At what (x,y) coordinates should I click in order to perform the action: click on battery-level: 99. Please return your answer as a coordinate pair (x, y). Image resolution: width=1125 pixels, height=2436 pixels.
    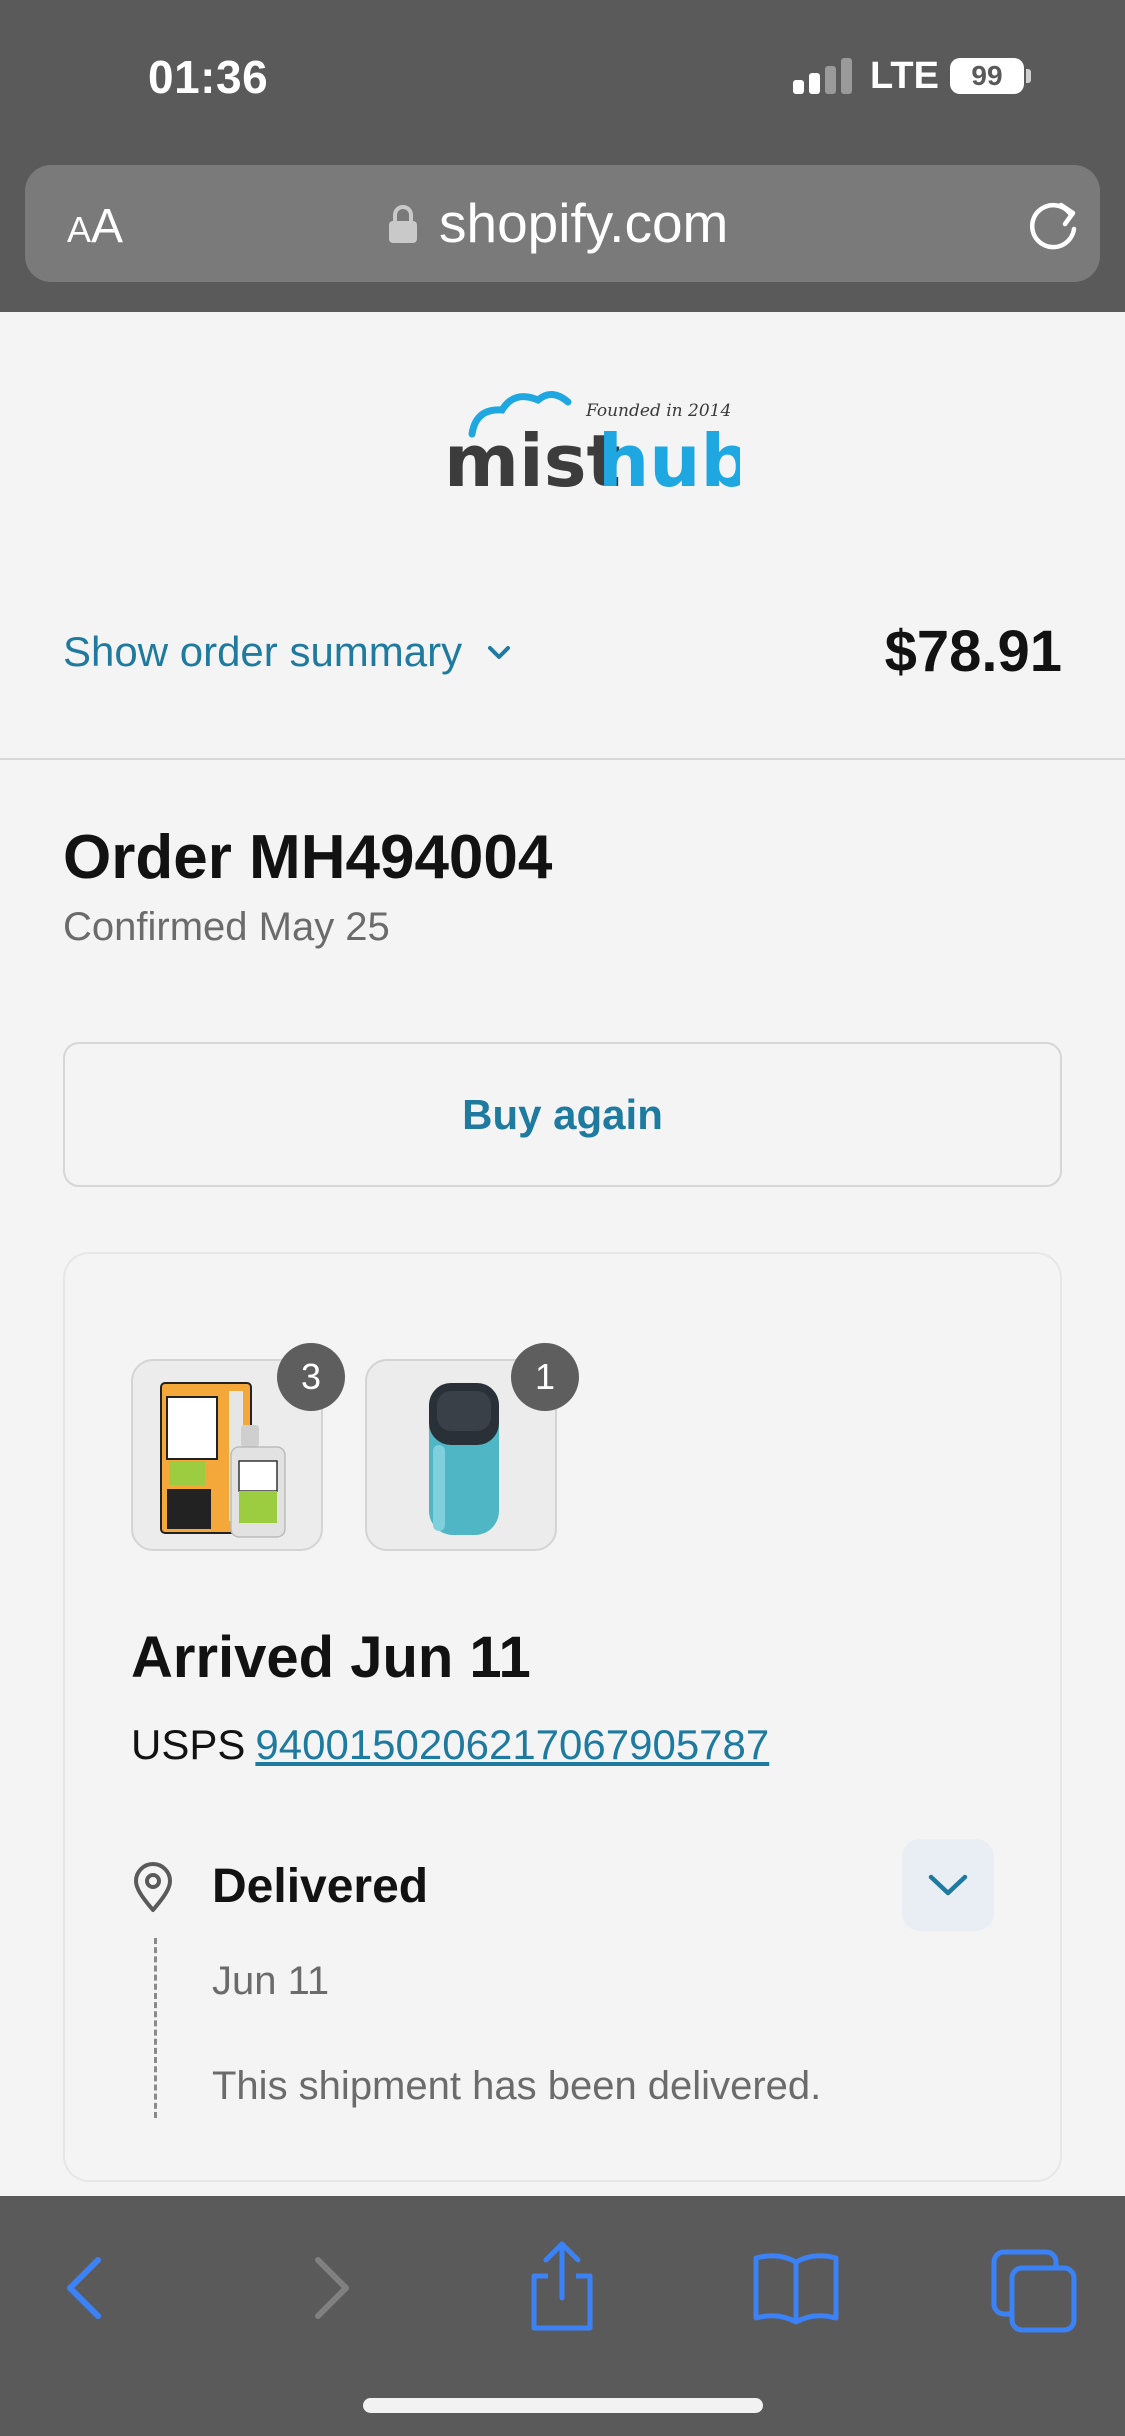
    Looking at the image, I should click on (987, 75).